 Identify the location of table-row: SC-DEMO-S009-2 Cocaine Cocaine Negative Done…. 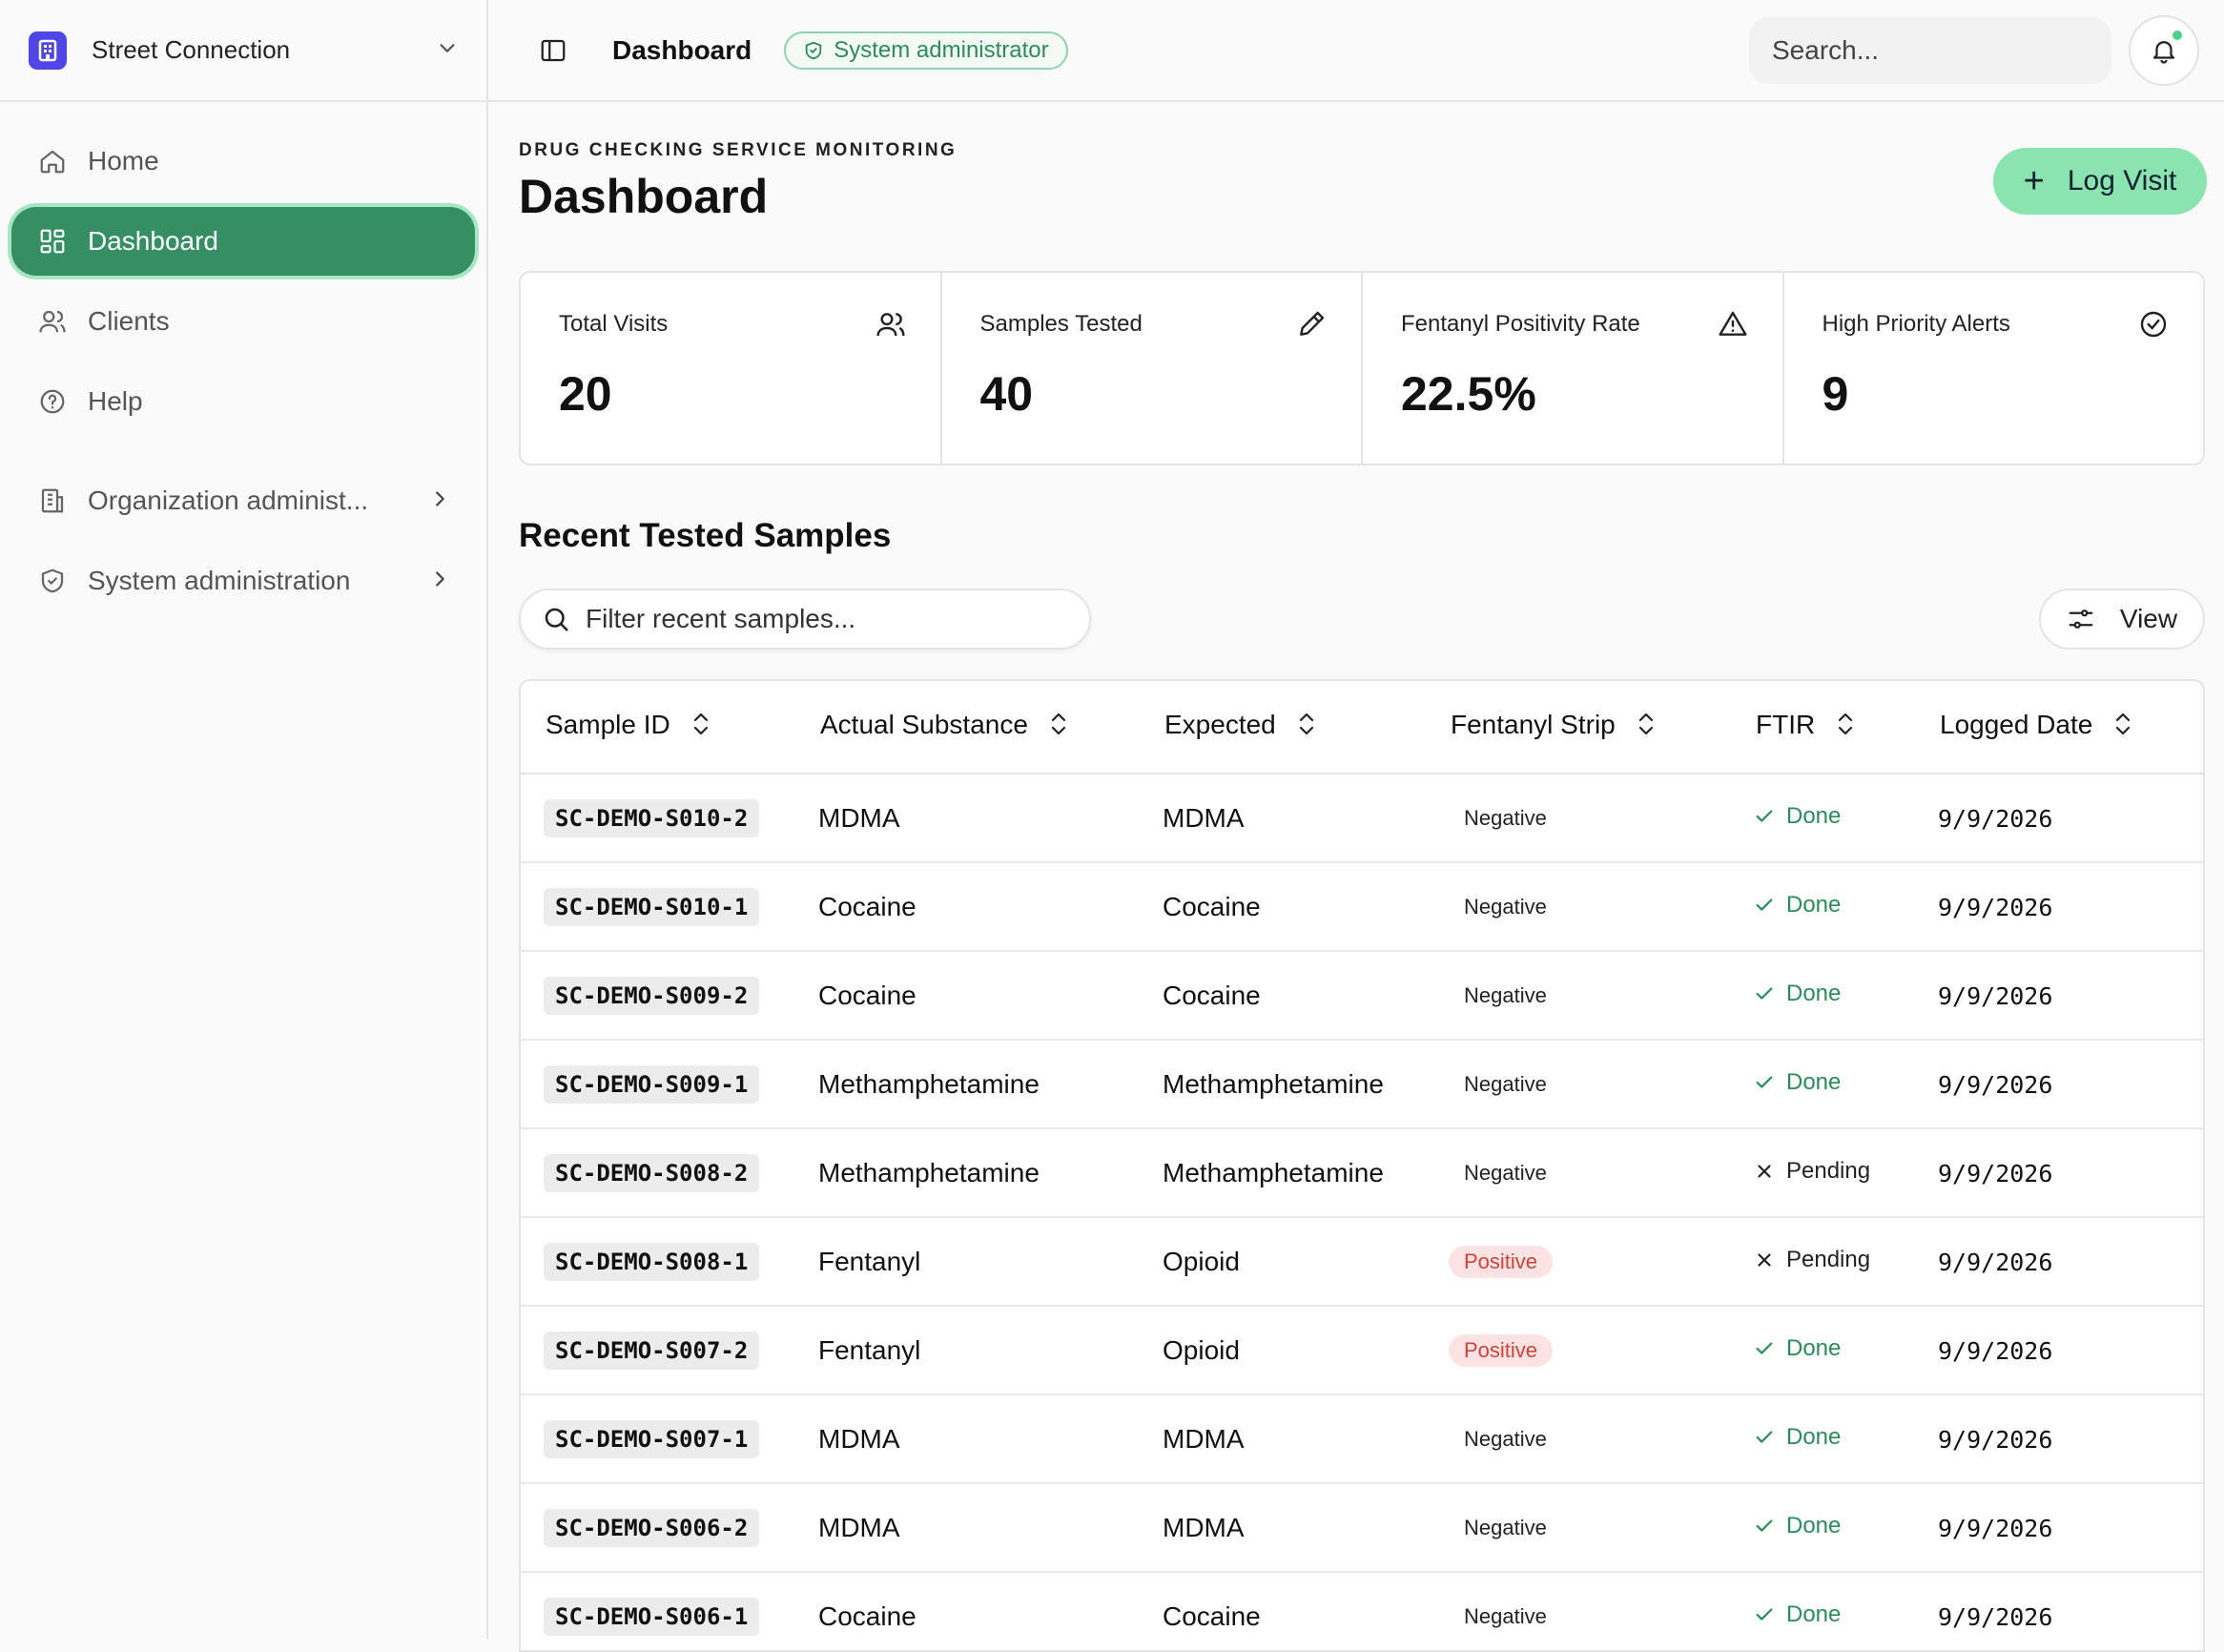
(1362, 996).